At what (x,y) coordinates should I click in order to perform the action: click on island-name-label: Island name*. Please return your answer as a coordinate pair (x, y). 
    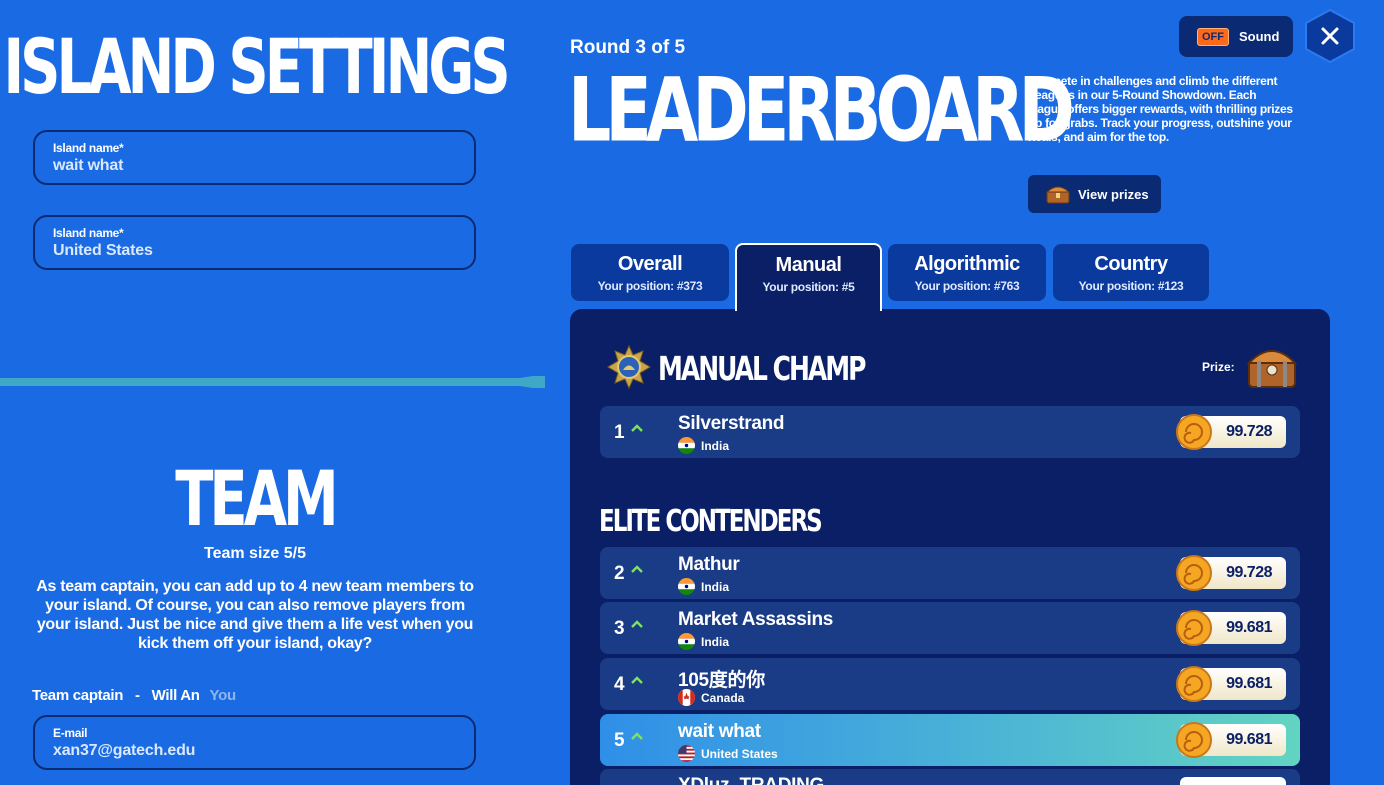
    Looking at the image, I should click on (88, 148).